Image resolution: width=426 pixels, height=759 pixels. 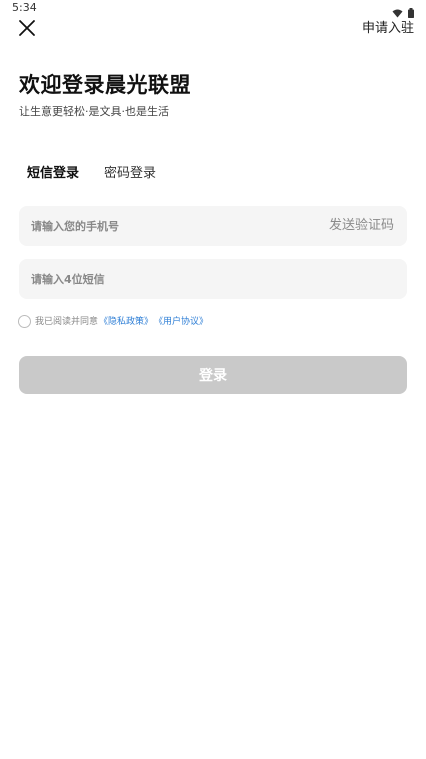 I want to click on status-icons, so click(x=403, y=12).